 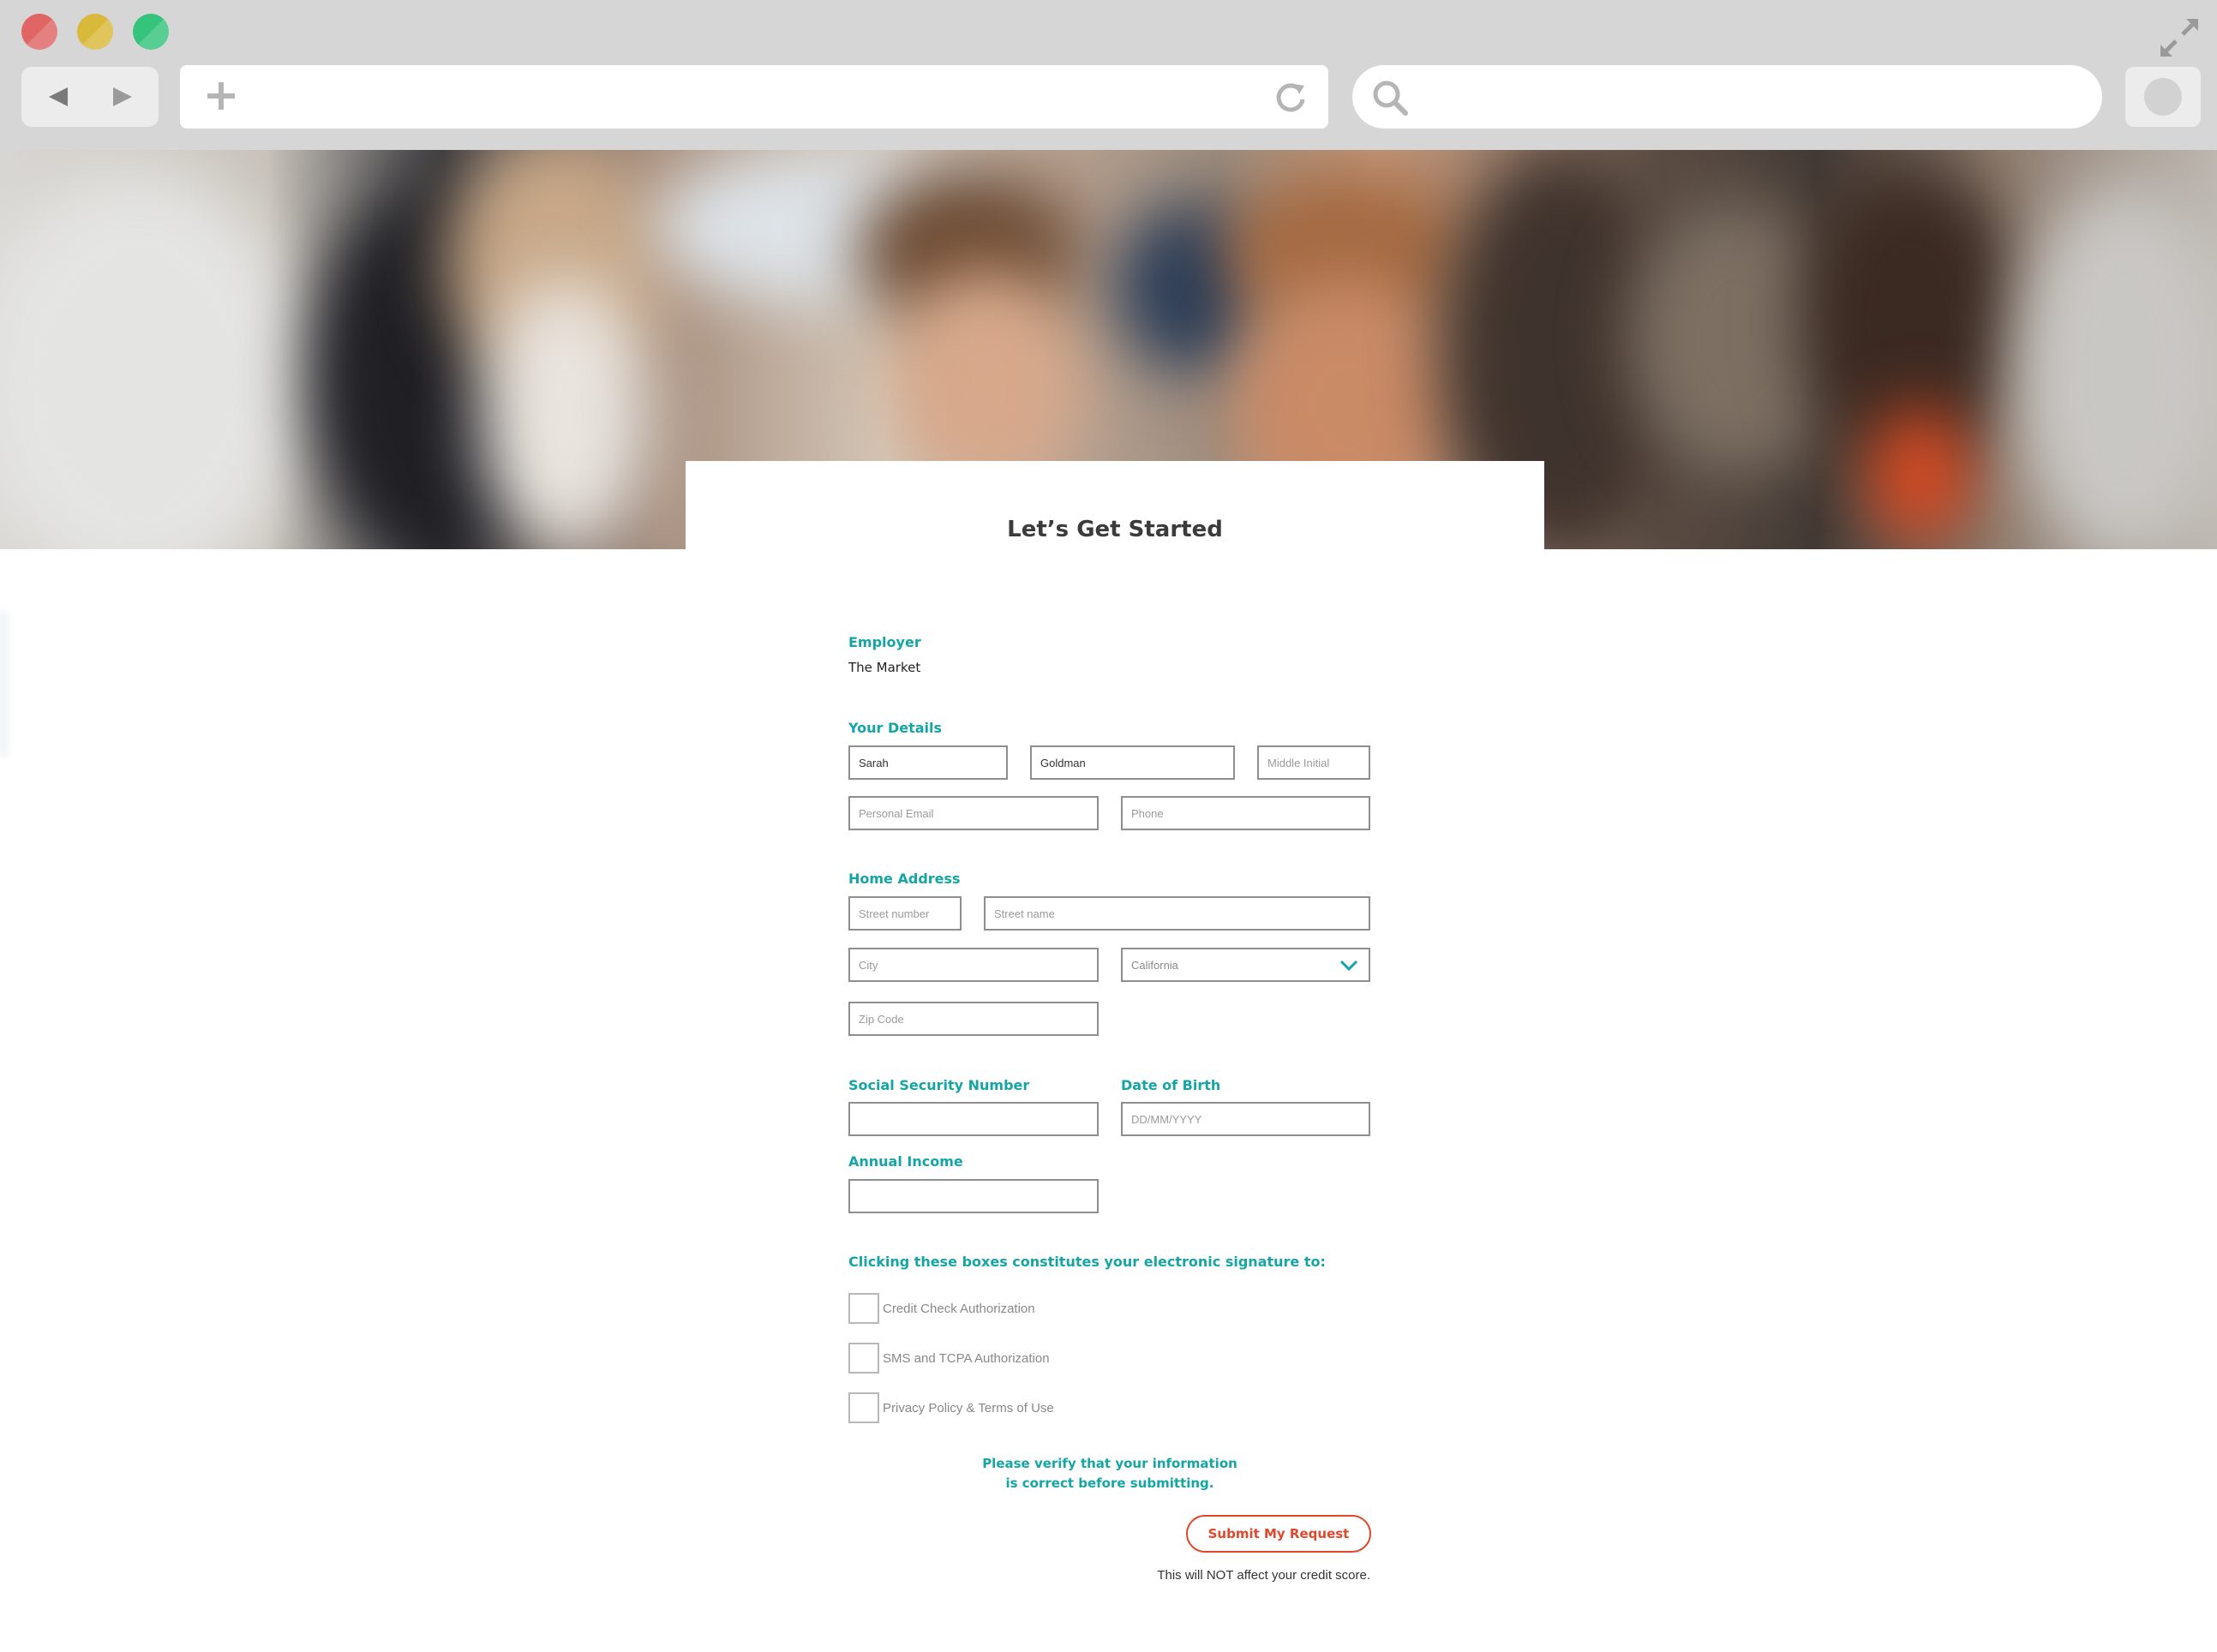 What do you see at coordinates (1279, 1534) in the screenshot?
I see `submit-button: Submit My Request` at bounding box center [1279, 1534].